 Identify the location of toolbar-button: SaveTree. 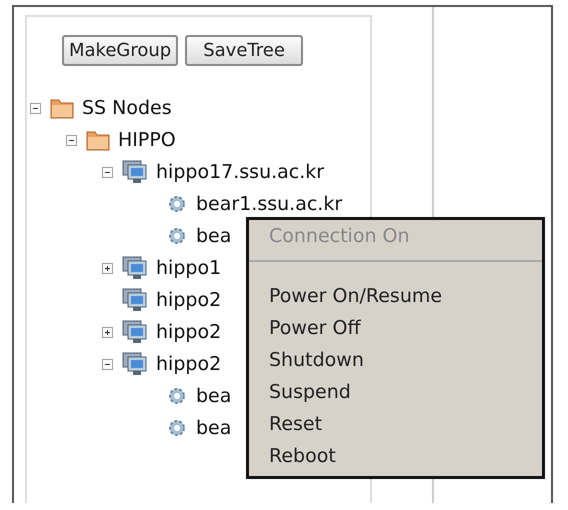
(244, 50).